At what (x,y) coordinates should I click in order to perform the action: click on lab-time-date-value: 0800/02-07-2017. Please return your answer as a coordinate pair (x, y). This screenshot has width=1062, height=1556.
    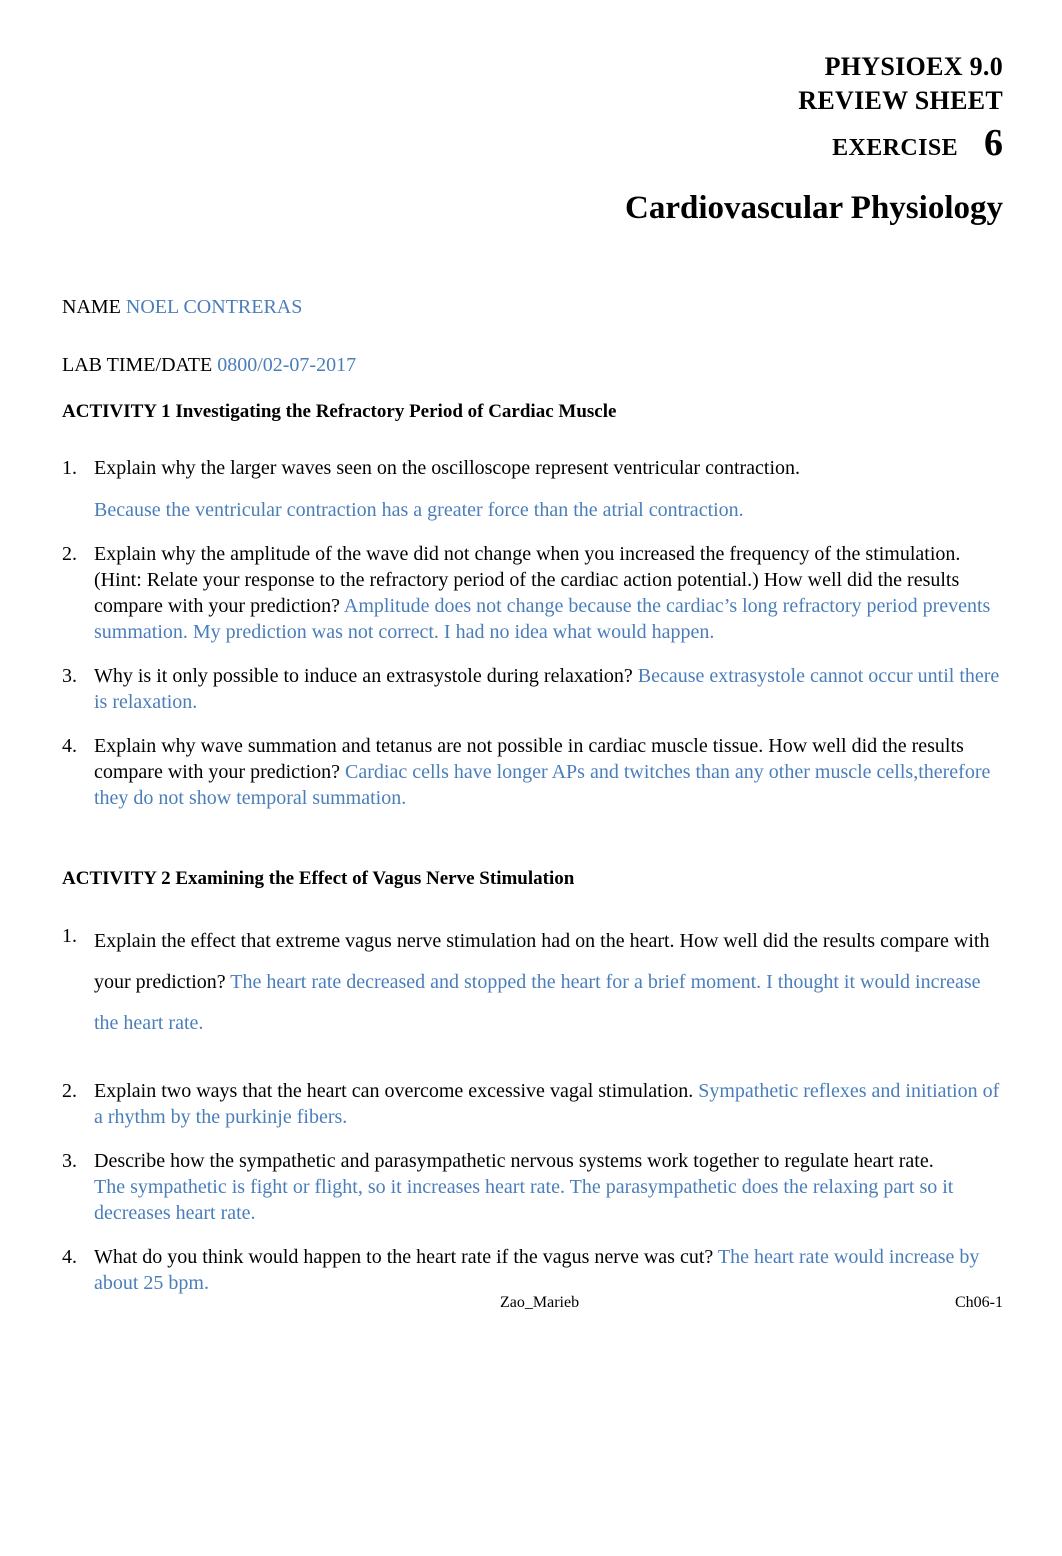
    Looking at the image, I should click on (286, 365).